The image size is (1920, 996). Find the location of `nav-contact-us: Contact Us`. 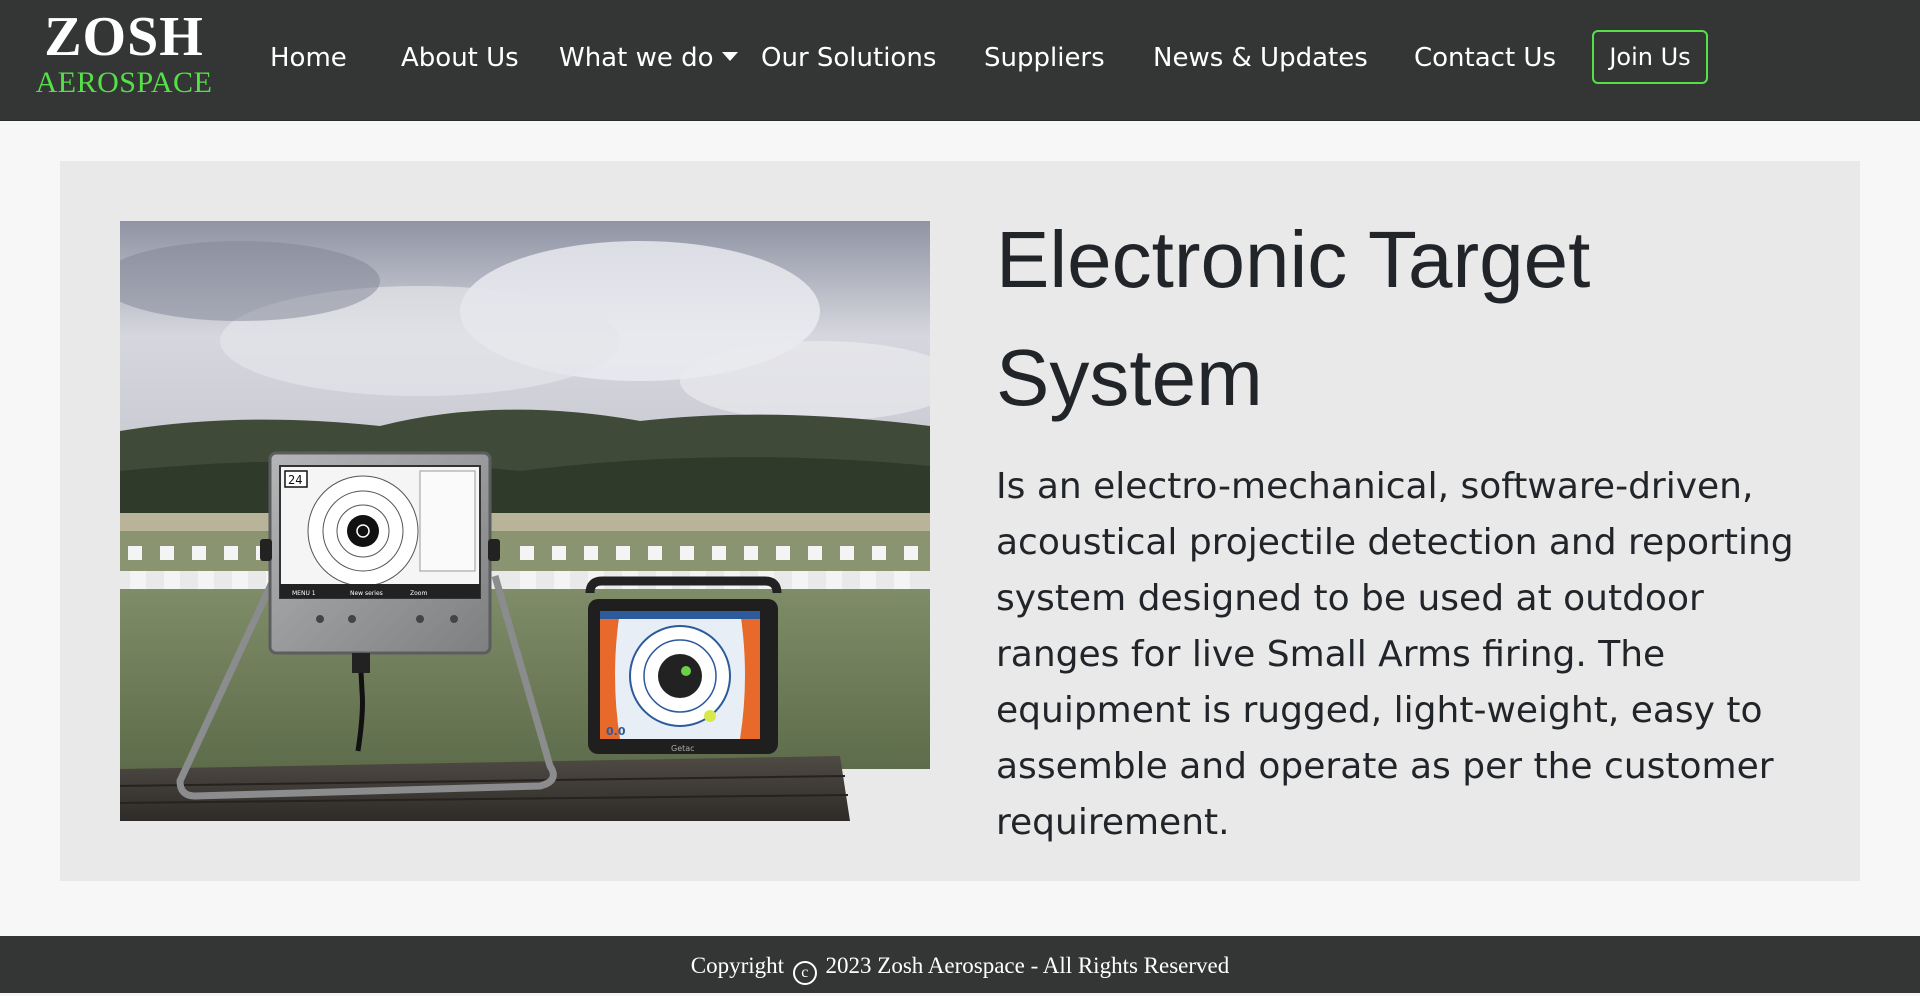

nav-contact-us: Contact Us is located at coordinates (1485, 58).